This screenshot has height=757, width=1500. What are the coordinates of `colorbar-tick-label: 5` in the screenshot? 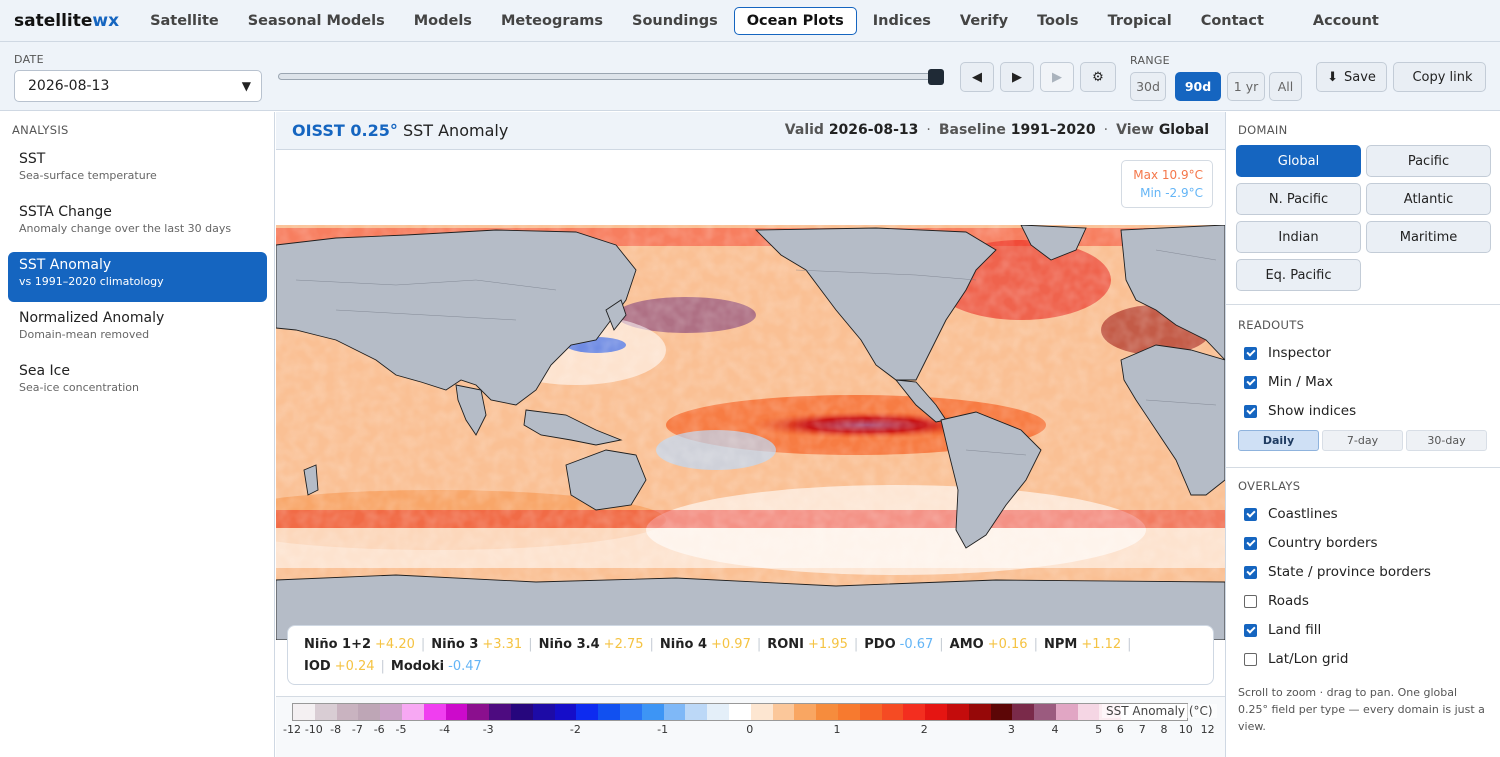 It's located at (1099, 729).